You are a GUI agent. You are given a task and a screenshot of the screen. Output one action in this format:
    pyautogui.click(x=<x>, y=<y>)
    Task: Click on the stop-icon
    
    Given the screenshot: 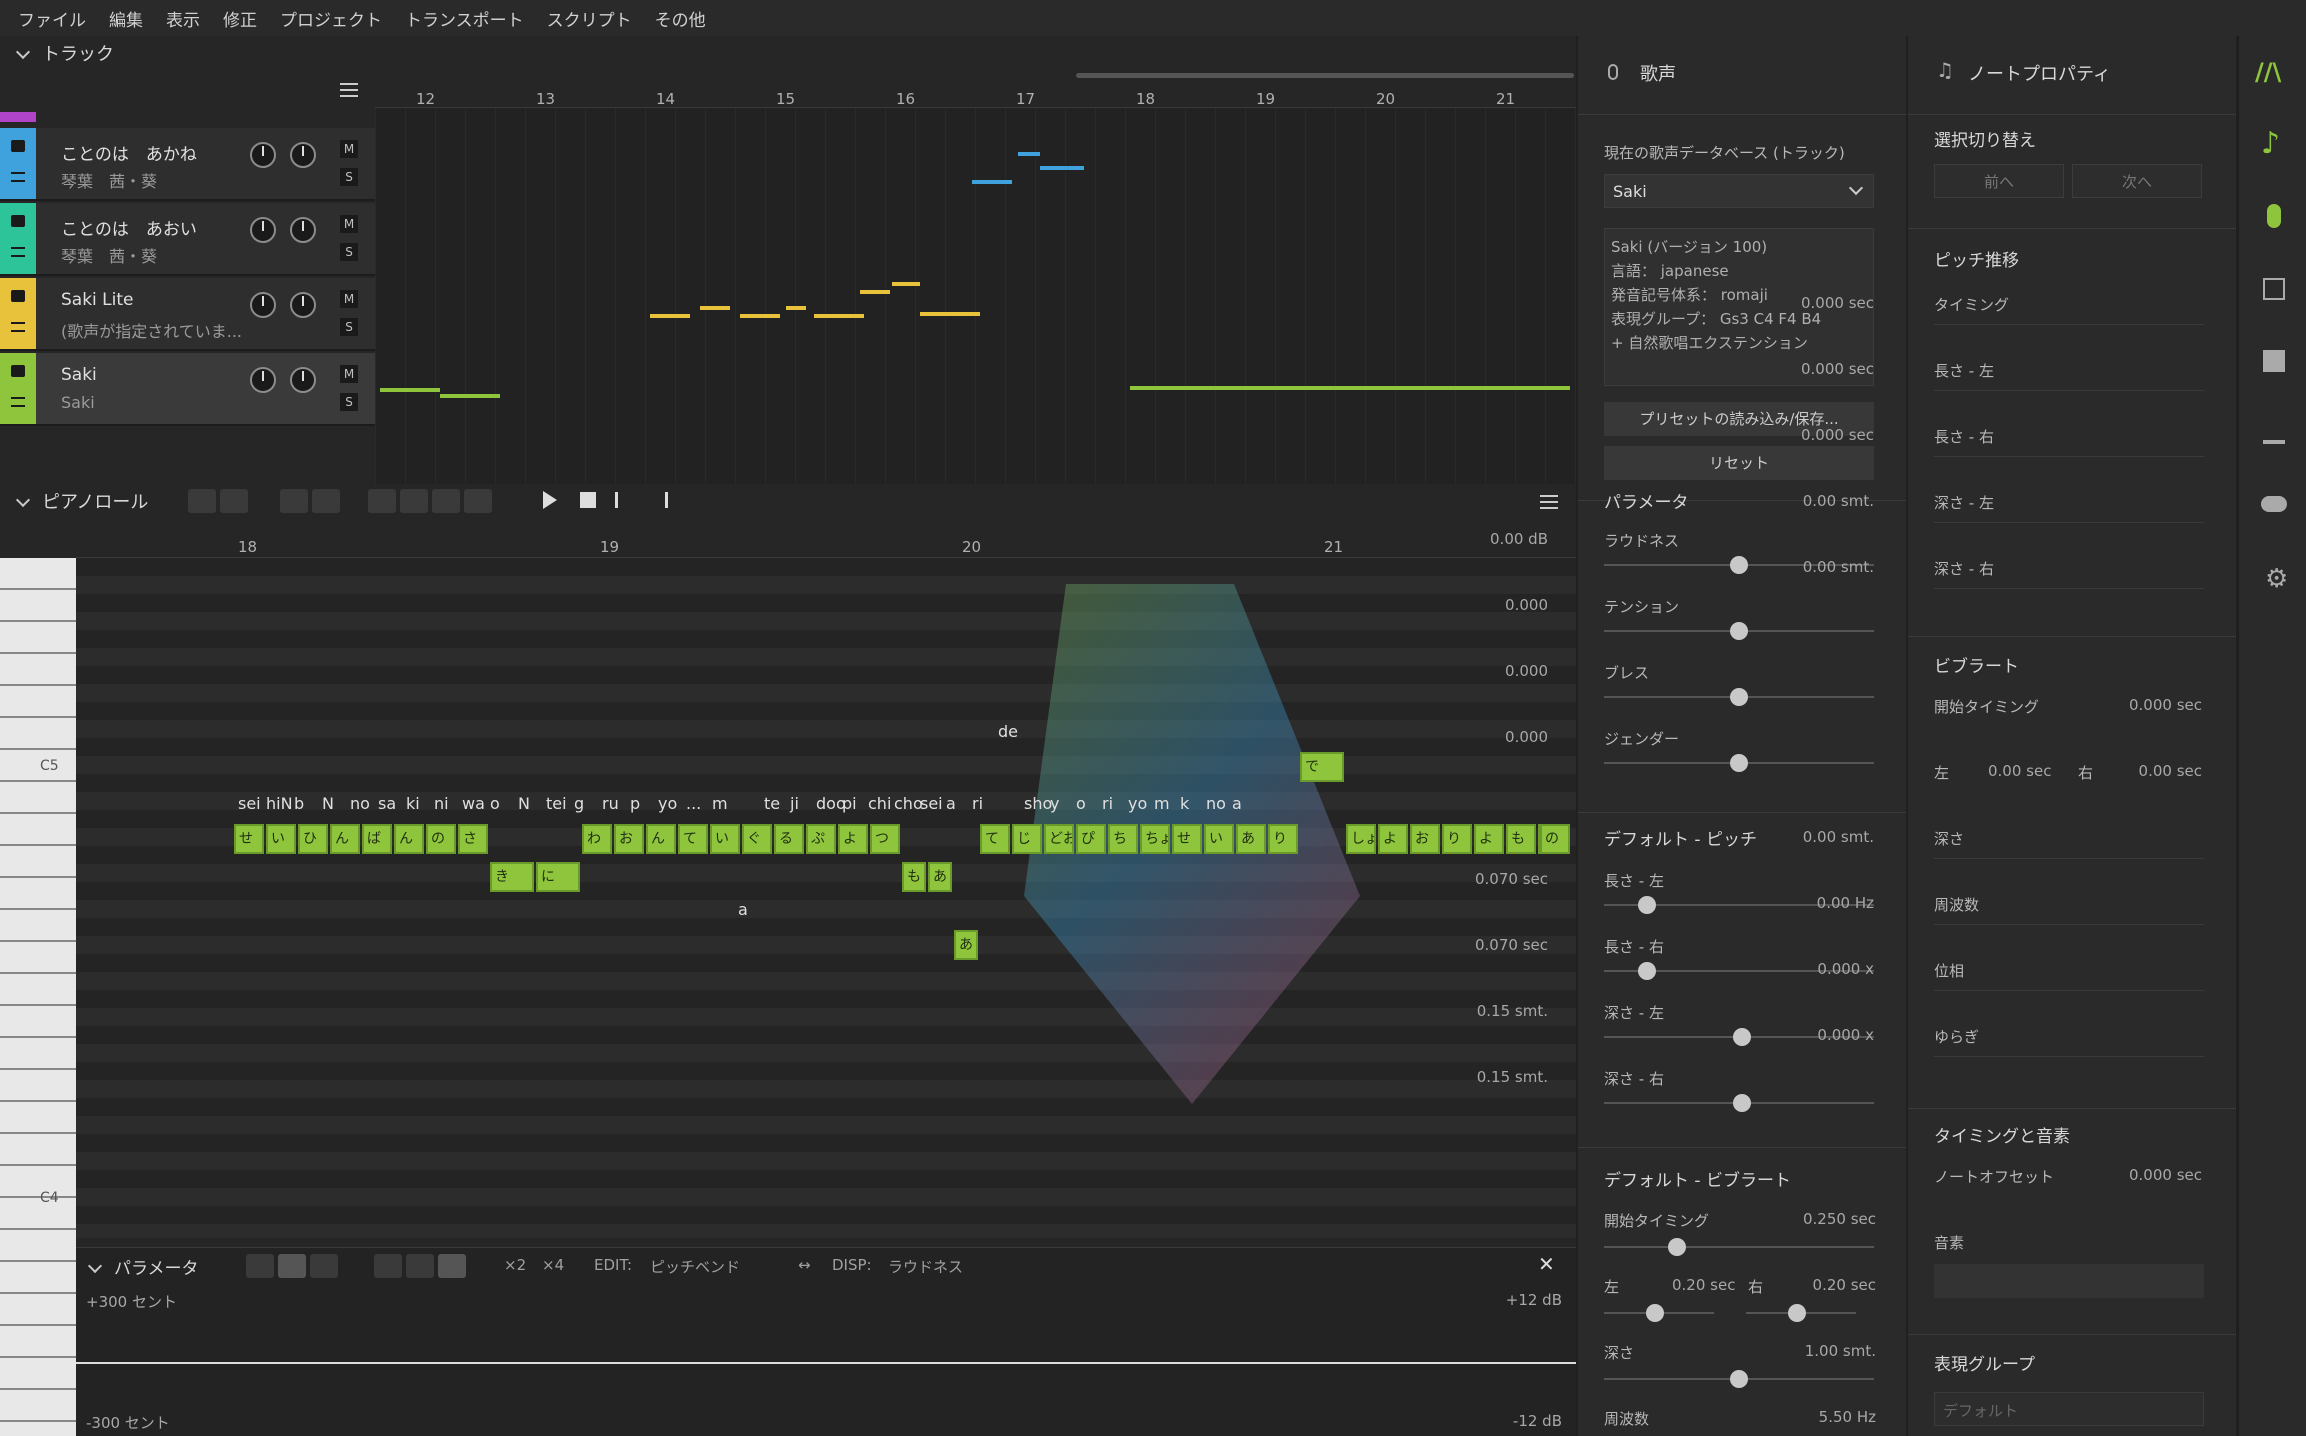 What is the action you would take?
    pyautogui.click(x=588, y=500)
    